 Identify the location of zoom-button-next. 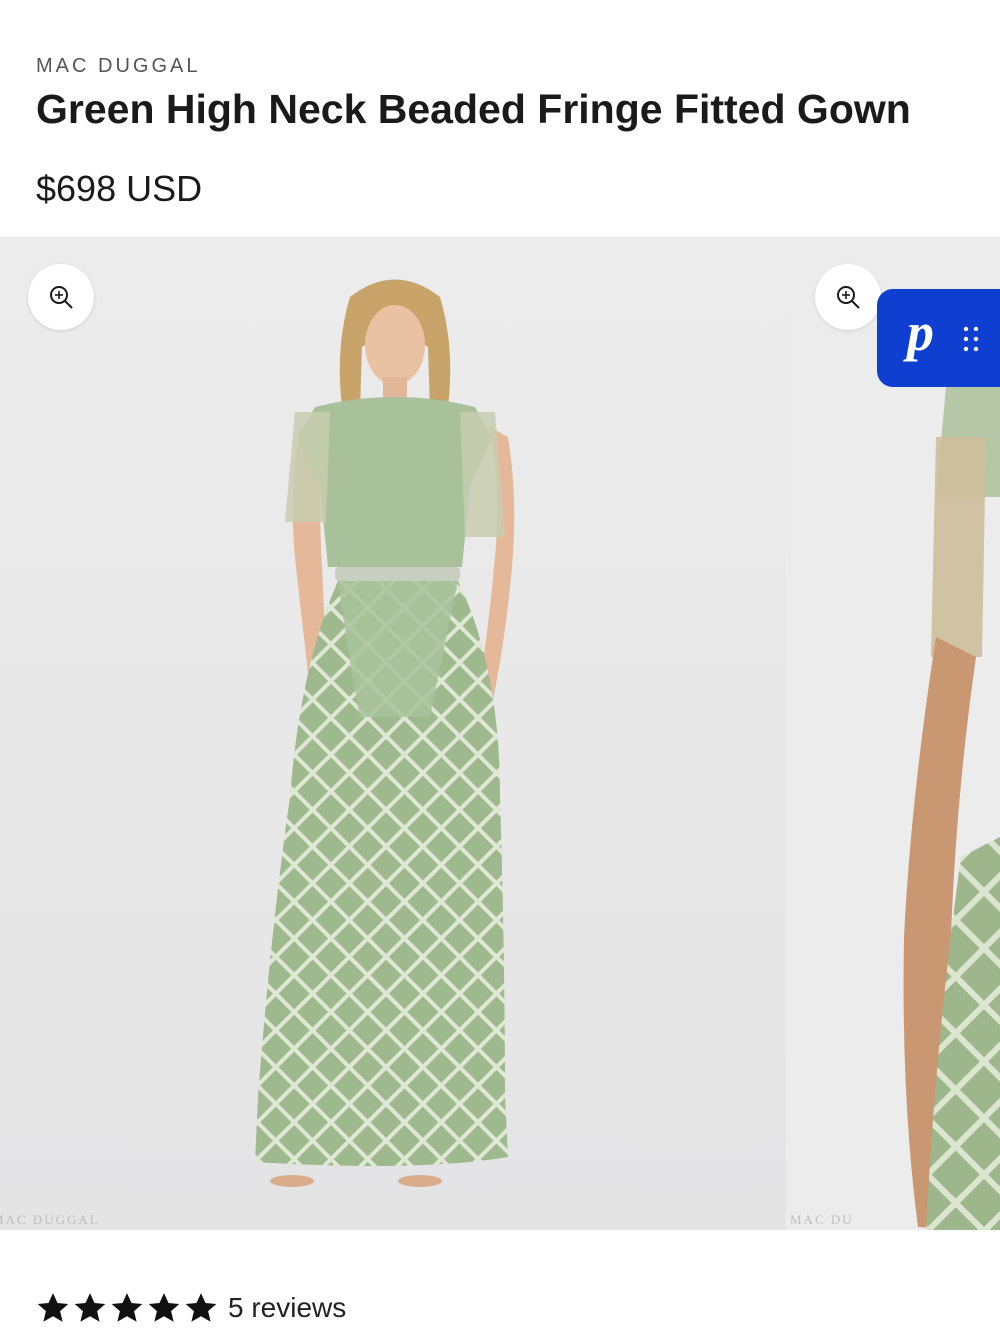
(848, 297).